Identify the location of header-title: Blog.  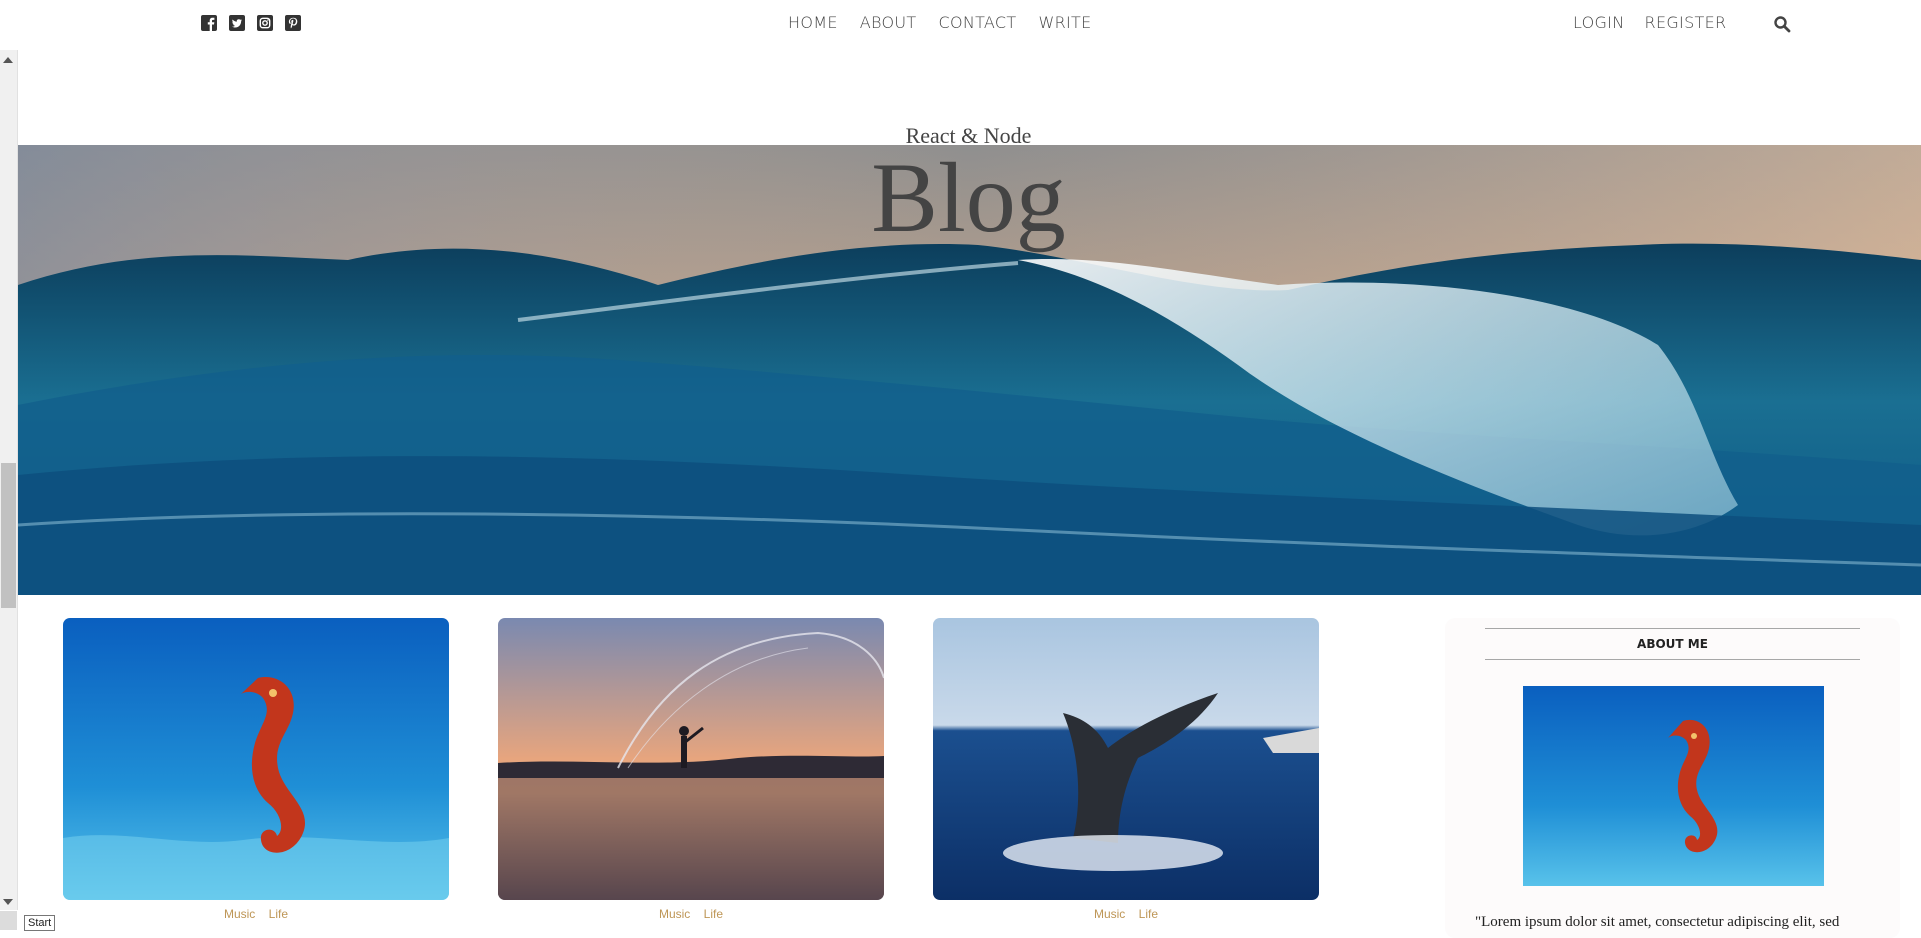
(968, 197).